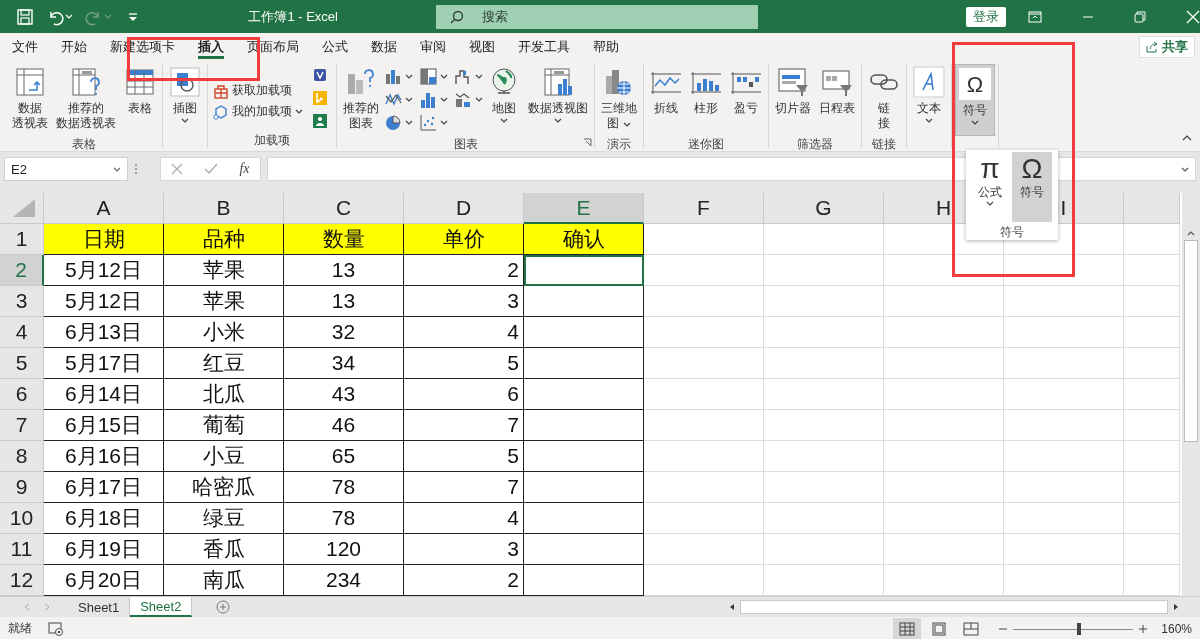 The image size is (1200, 639). What do you see at coordinates (22, 456) in the screenshot?
I see `row-header: 8` at bounding box center [22, 456].